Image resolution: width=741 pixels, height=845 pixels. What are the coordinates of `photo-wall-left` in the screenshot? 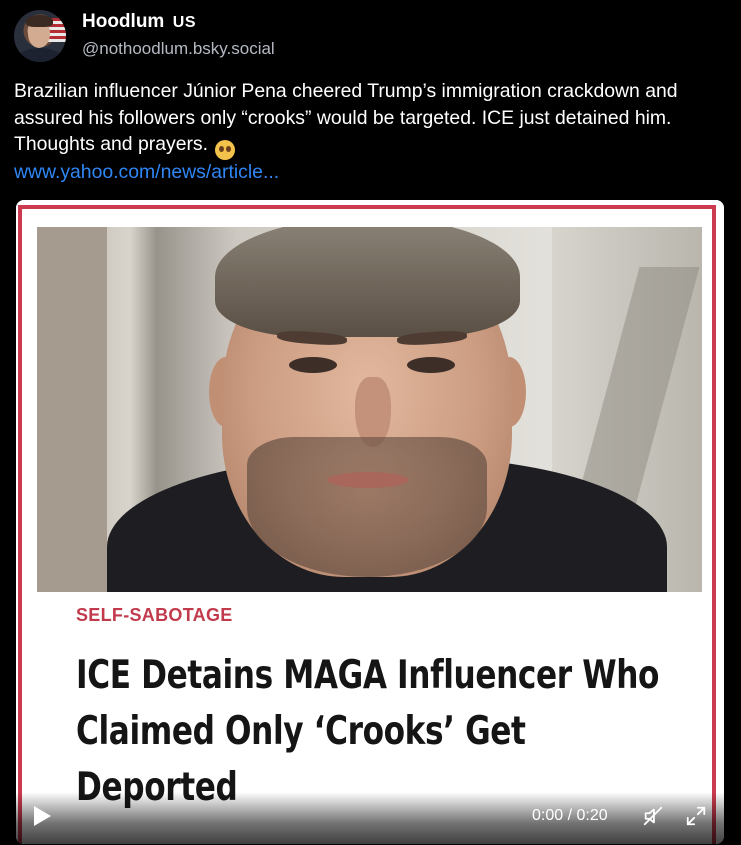 It's located at (72, 409).